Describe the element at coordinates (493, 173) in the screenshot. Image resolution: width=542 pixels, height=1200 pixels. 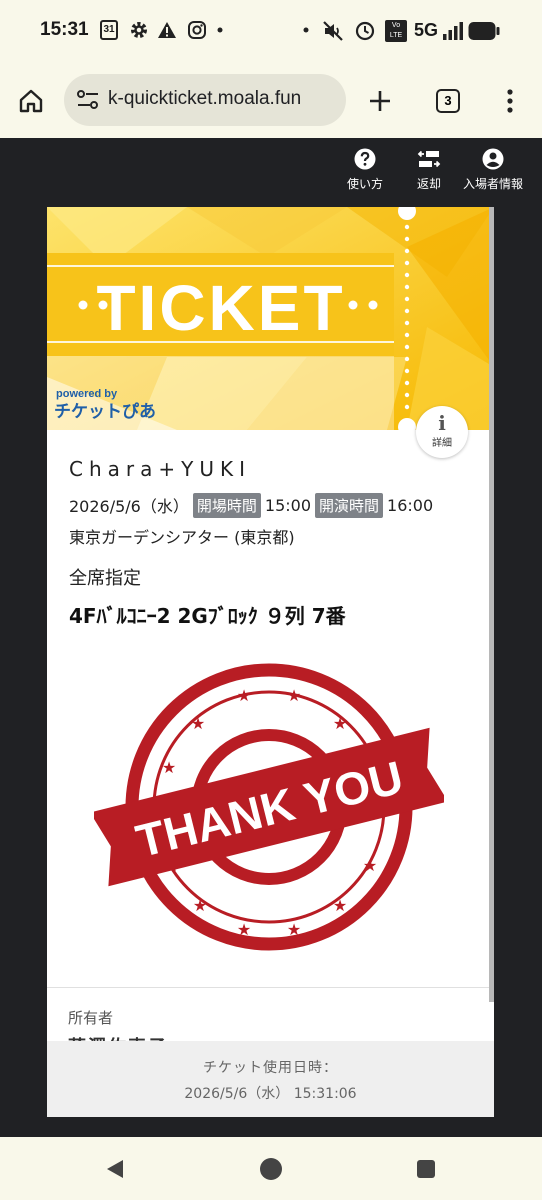
I see `attendee-info-button: 入場者情報` at that location.